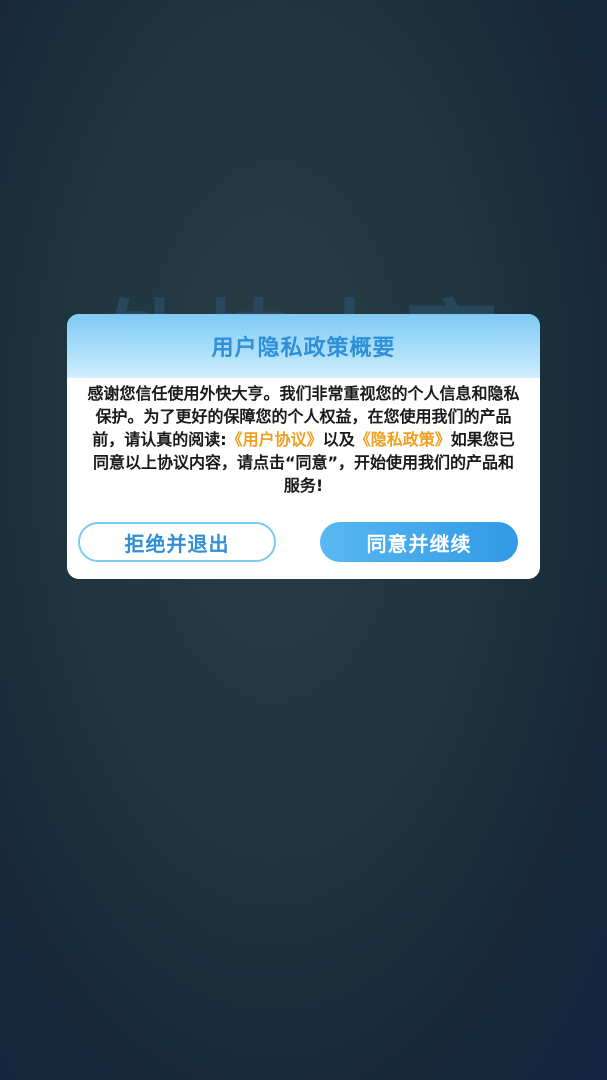 The height and width of the screenshot is (1080, 607). What do you see at coordinates (303, 543) in the screenshot?
I see `dialog-buttons: 拒绝并退出 同意并继续` at bounding box center [303, 543].